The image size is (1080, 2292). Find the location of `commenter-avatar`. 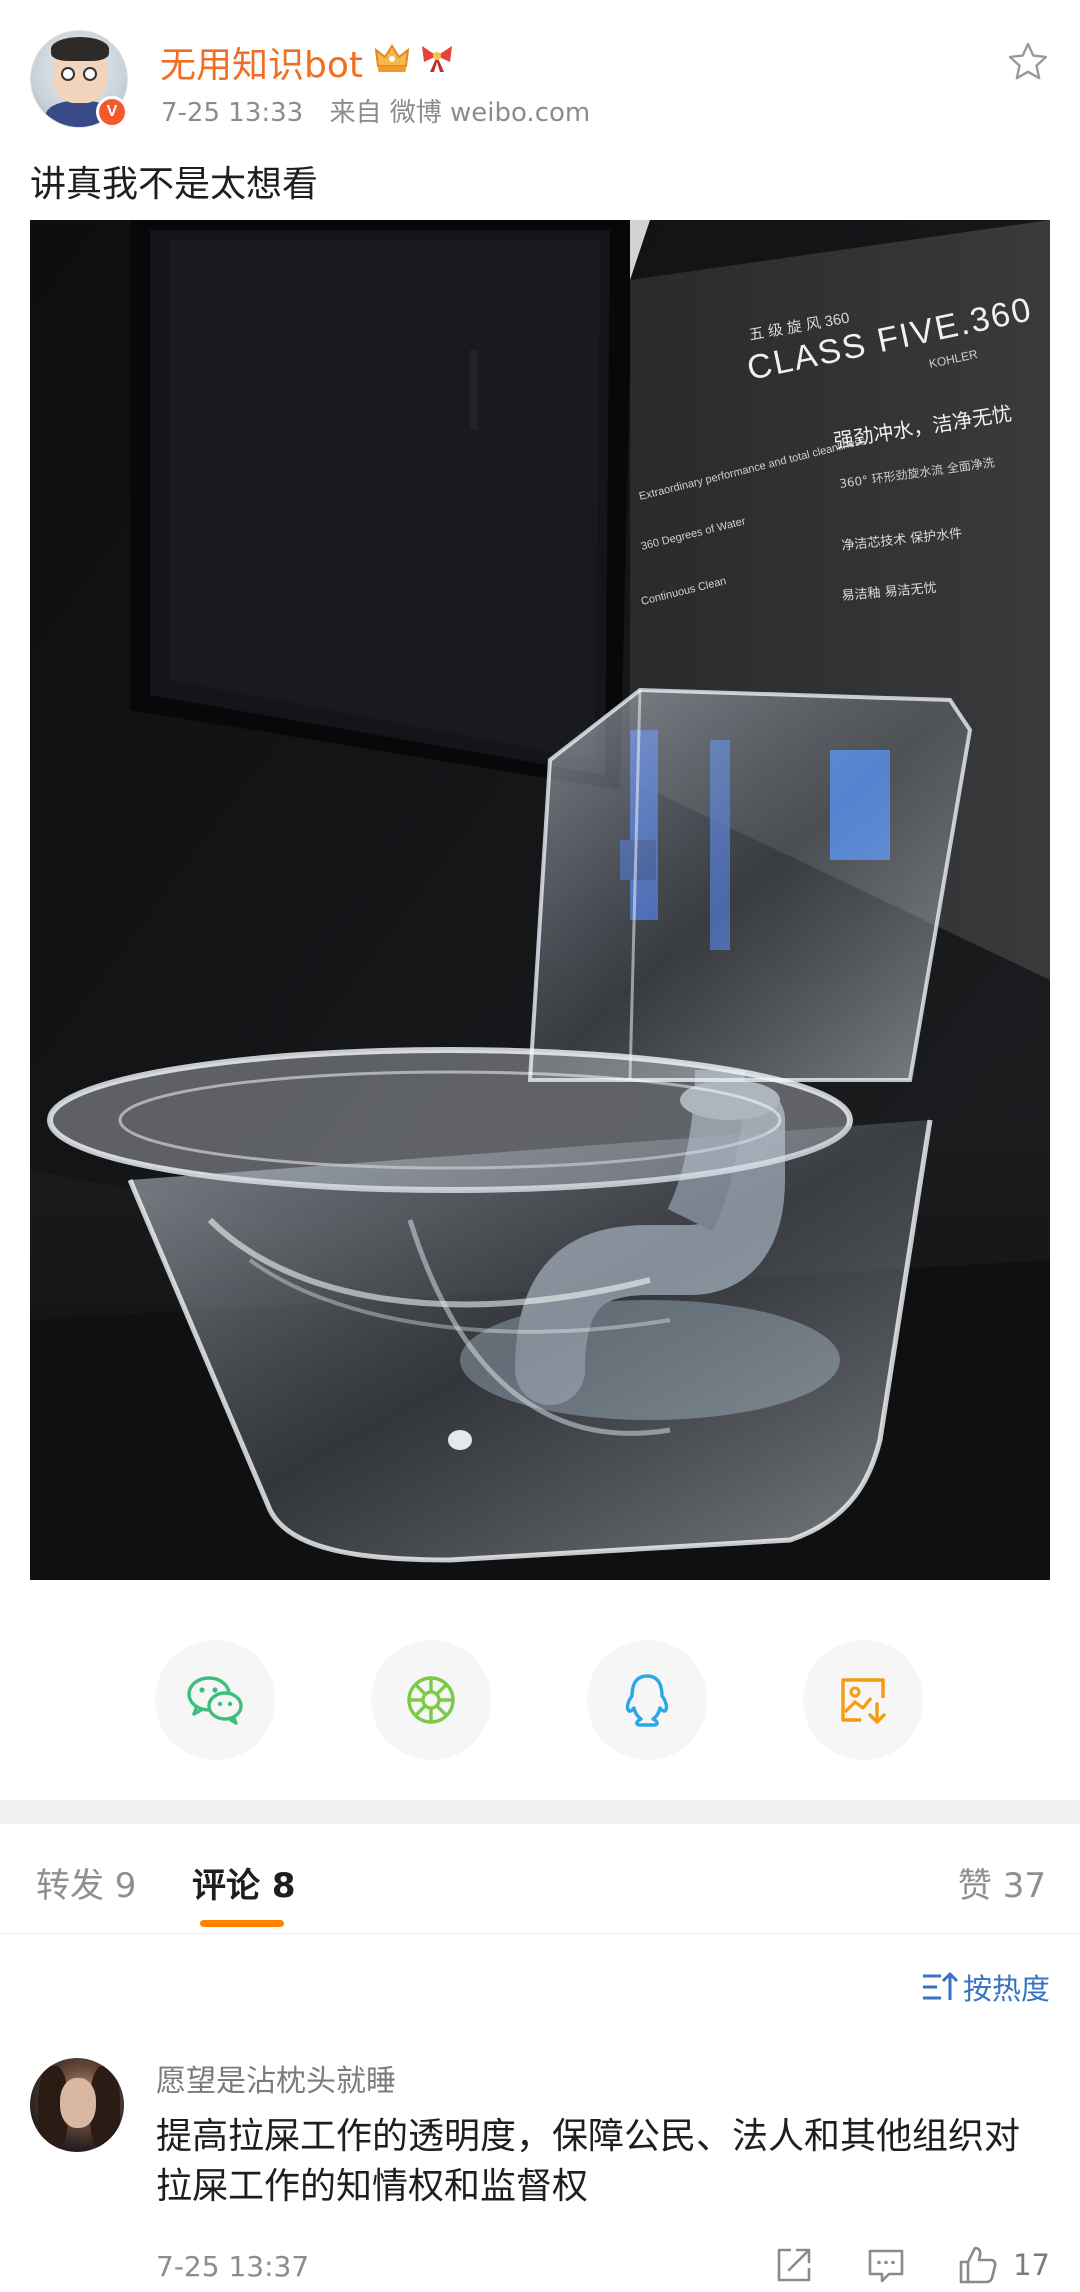

commenter-avatar is located at coordinates (77, 2105).